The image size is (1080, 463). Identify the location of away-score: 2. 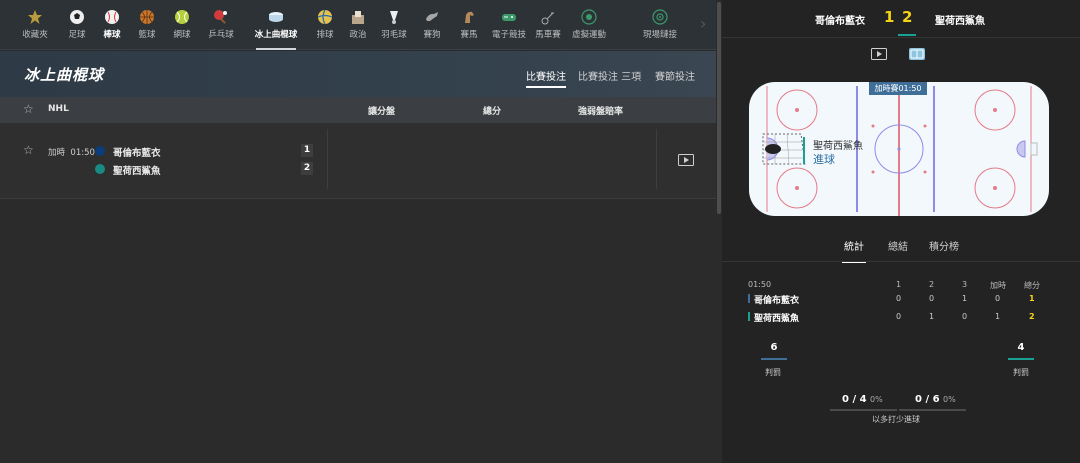
(307, 168).